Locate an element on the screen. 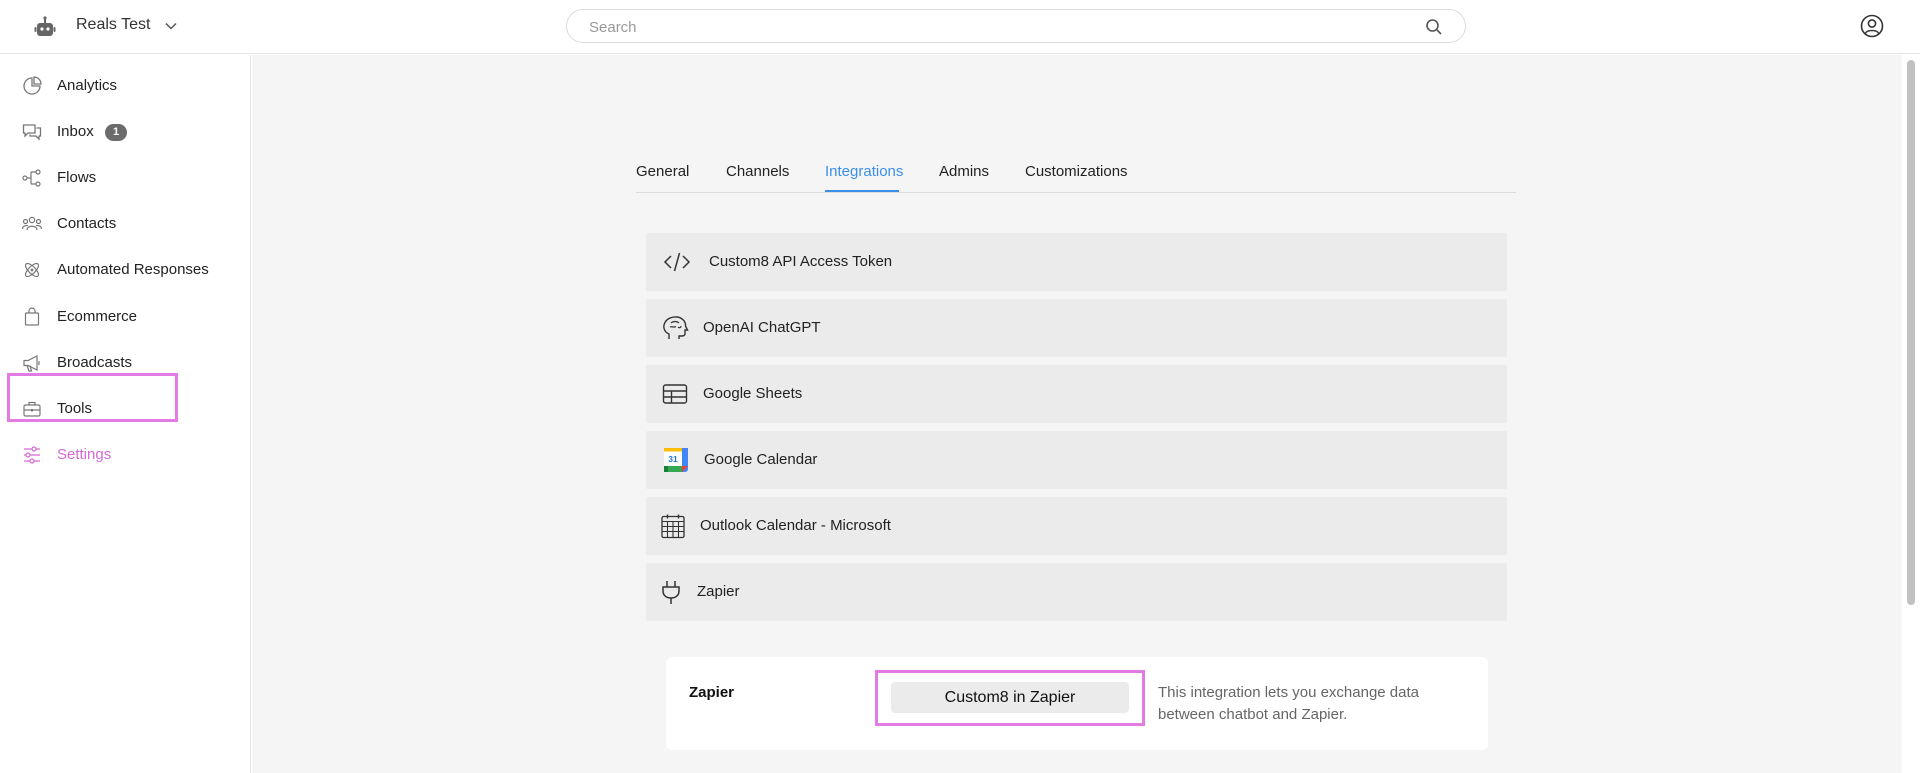 Image resolution: width=1920 pixels, height=773 pixels. sidebar-item-label: Broadcasts is located at coordinates (95, 362).